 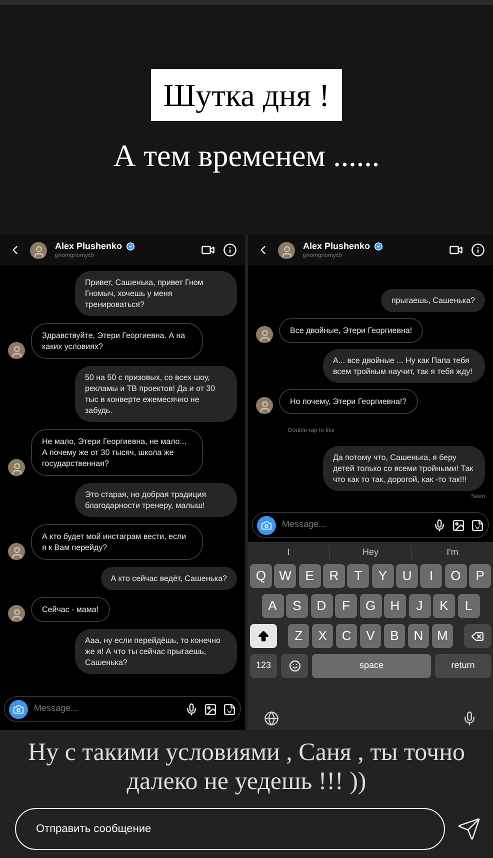 What do you see at coordinates (334, 576) in the screenshot?
I see `keyboard-key: R` at bounding box center [334, 576].